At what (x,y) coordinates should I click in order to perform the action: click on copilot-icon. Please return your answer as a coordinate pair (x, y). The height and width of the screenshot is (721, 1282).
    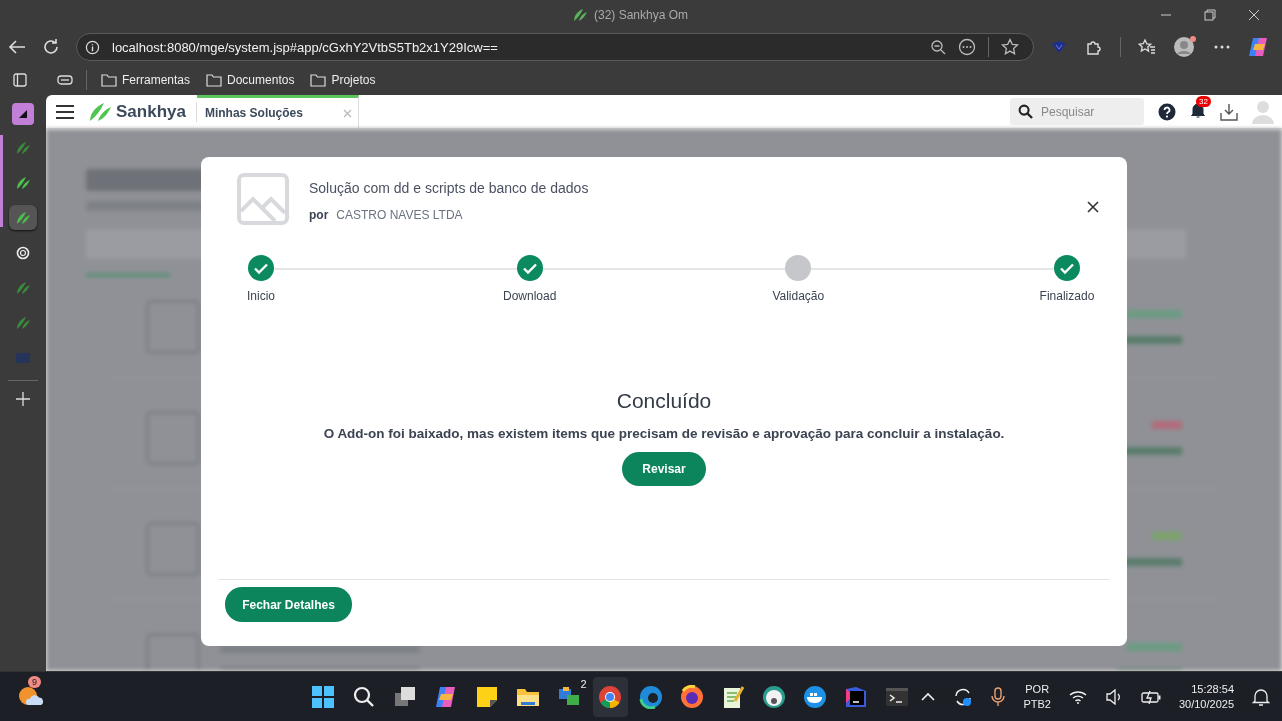
    Looking at the image, I should click on (1258, 47).